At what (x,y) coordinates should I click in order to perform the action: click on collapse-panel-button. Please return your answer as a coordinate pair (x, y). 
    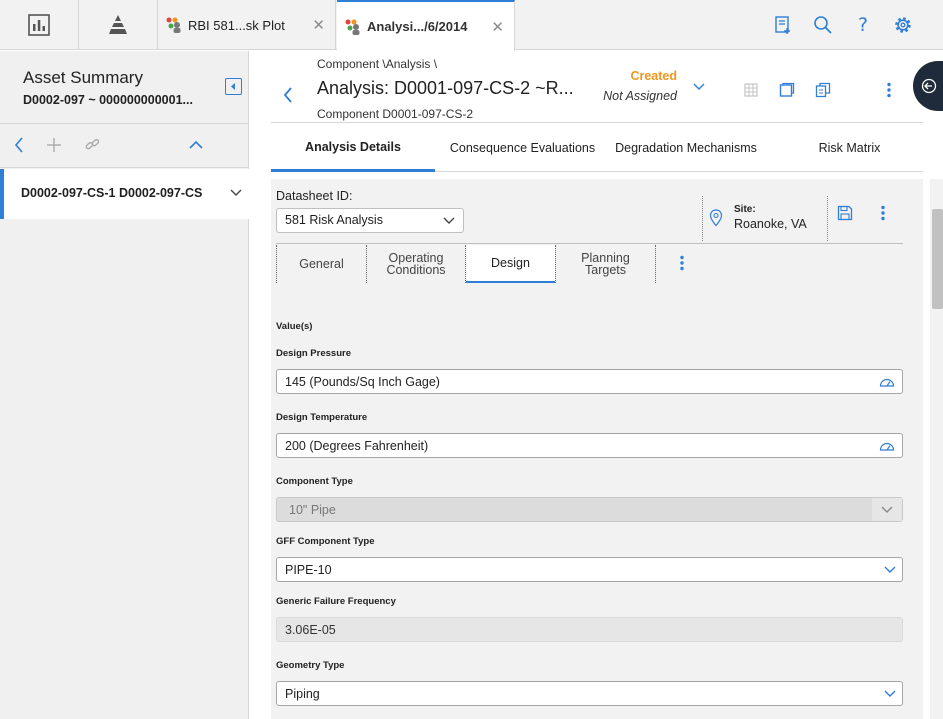
    Looking at the image, I should click on (233, 86).